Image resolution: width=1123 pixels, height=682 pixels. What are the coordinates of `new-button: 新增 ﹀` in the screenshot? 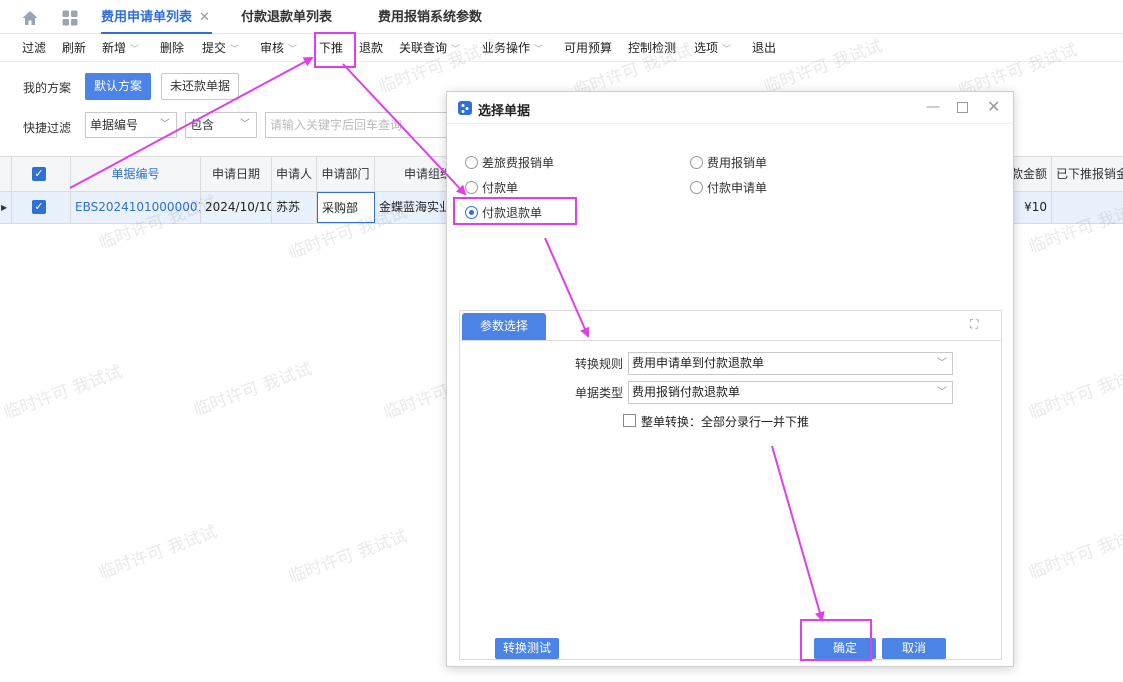 It's located at (120, 48).